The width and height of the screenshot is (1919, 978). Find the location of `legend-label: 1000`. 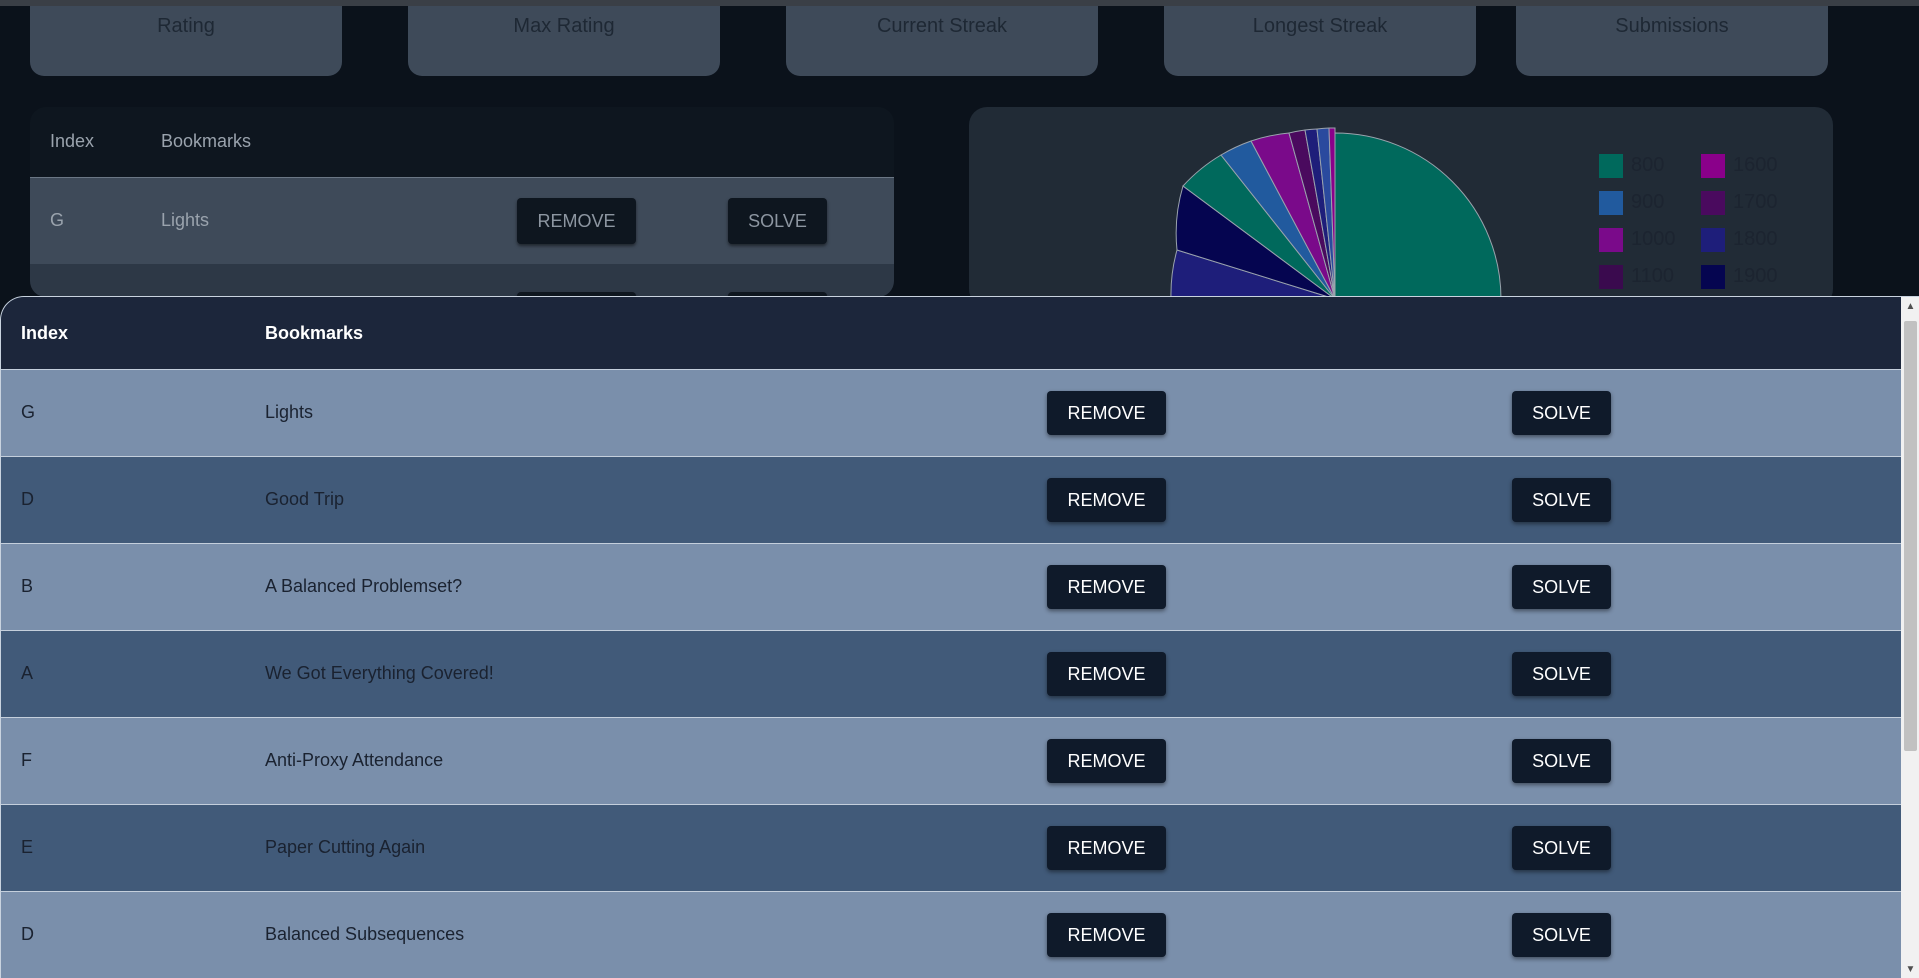

legend-label: 1000 is located at coordinates (1653, 239).